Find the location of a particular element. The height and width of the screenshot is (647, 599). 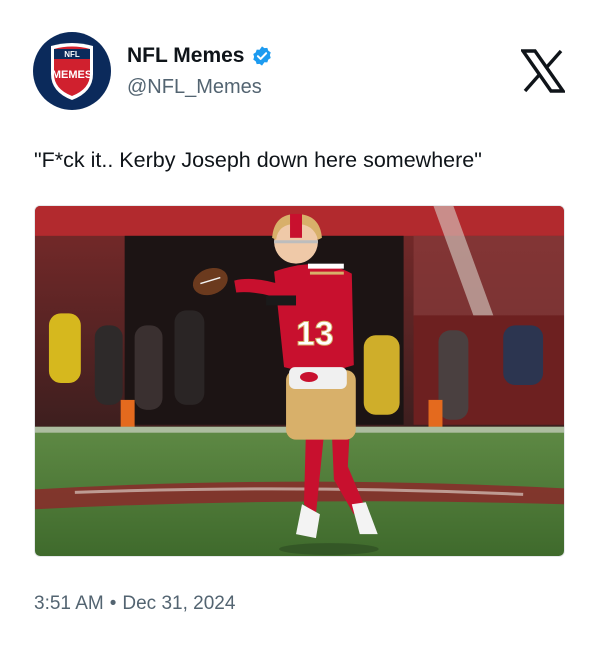

tweet-timestamp: 3:51 AM • Dec 31, 2024 is located at coordinates (134, 604).